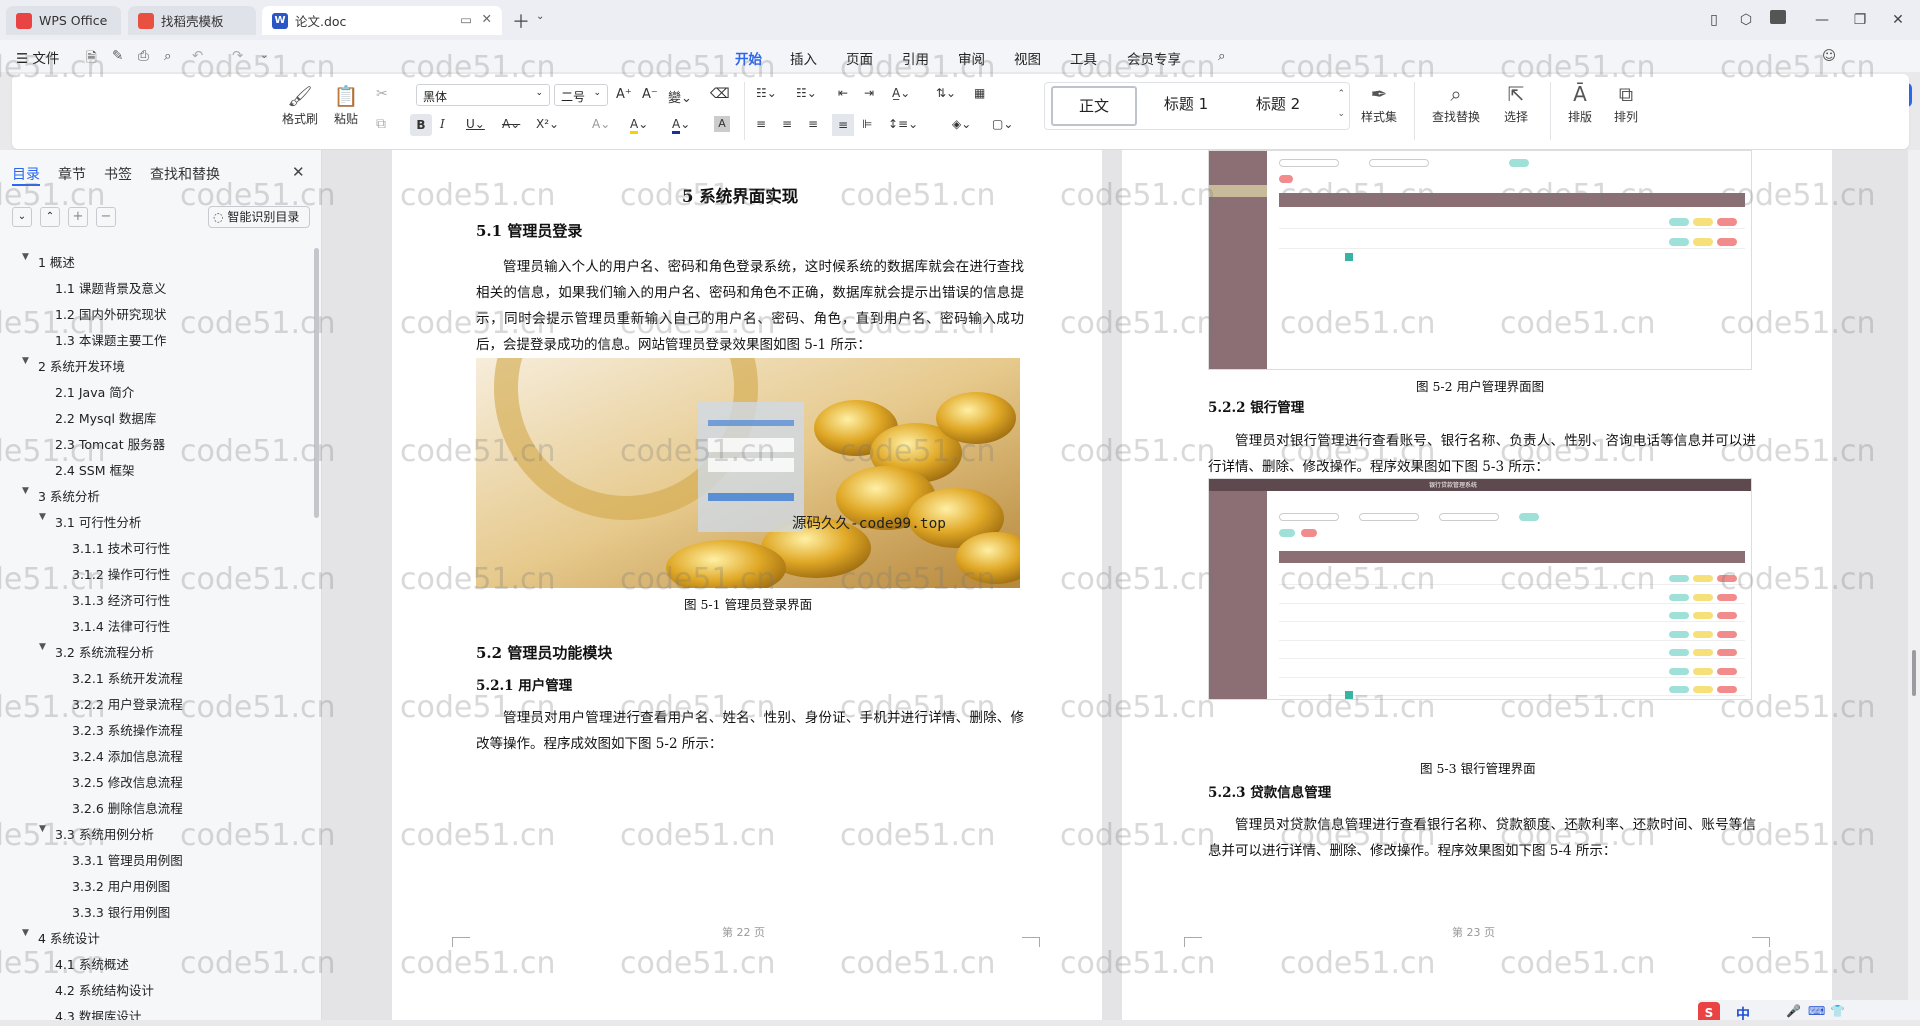 This screenshot has width=1920, height=1026. I want to click on toc-item: 3.2.6 删除信息流程, so click(127, 807).